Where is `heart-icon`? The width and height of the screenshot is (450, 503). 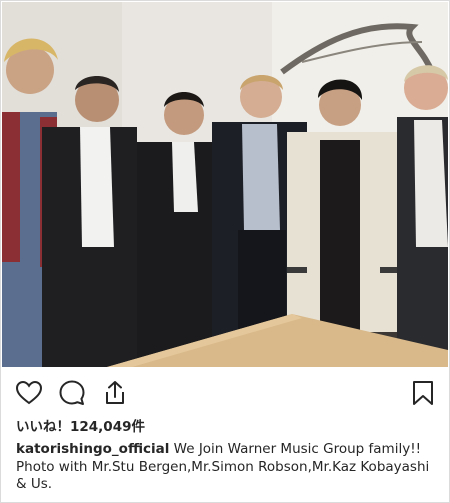
heart-icon is located at coordinates (29, 393).